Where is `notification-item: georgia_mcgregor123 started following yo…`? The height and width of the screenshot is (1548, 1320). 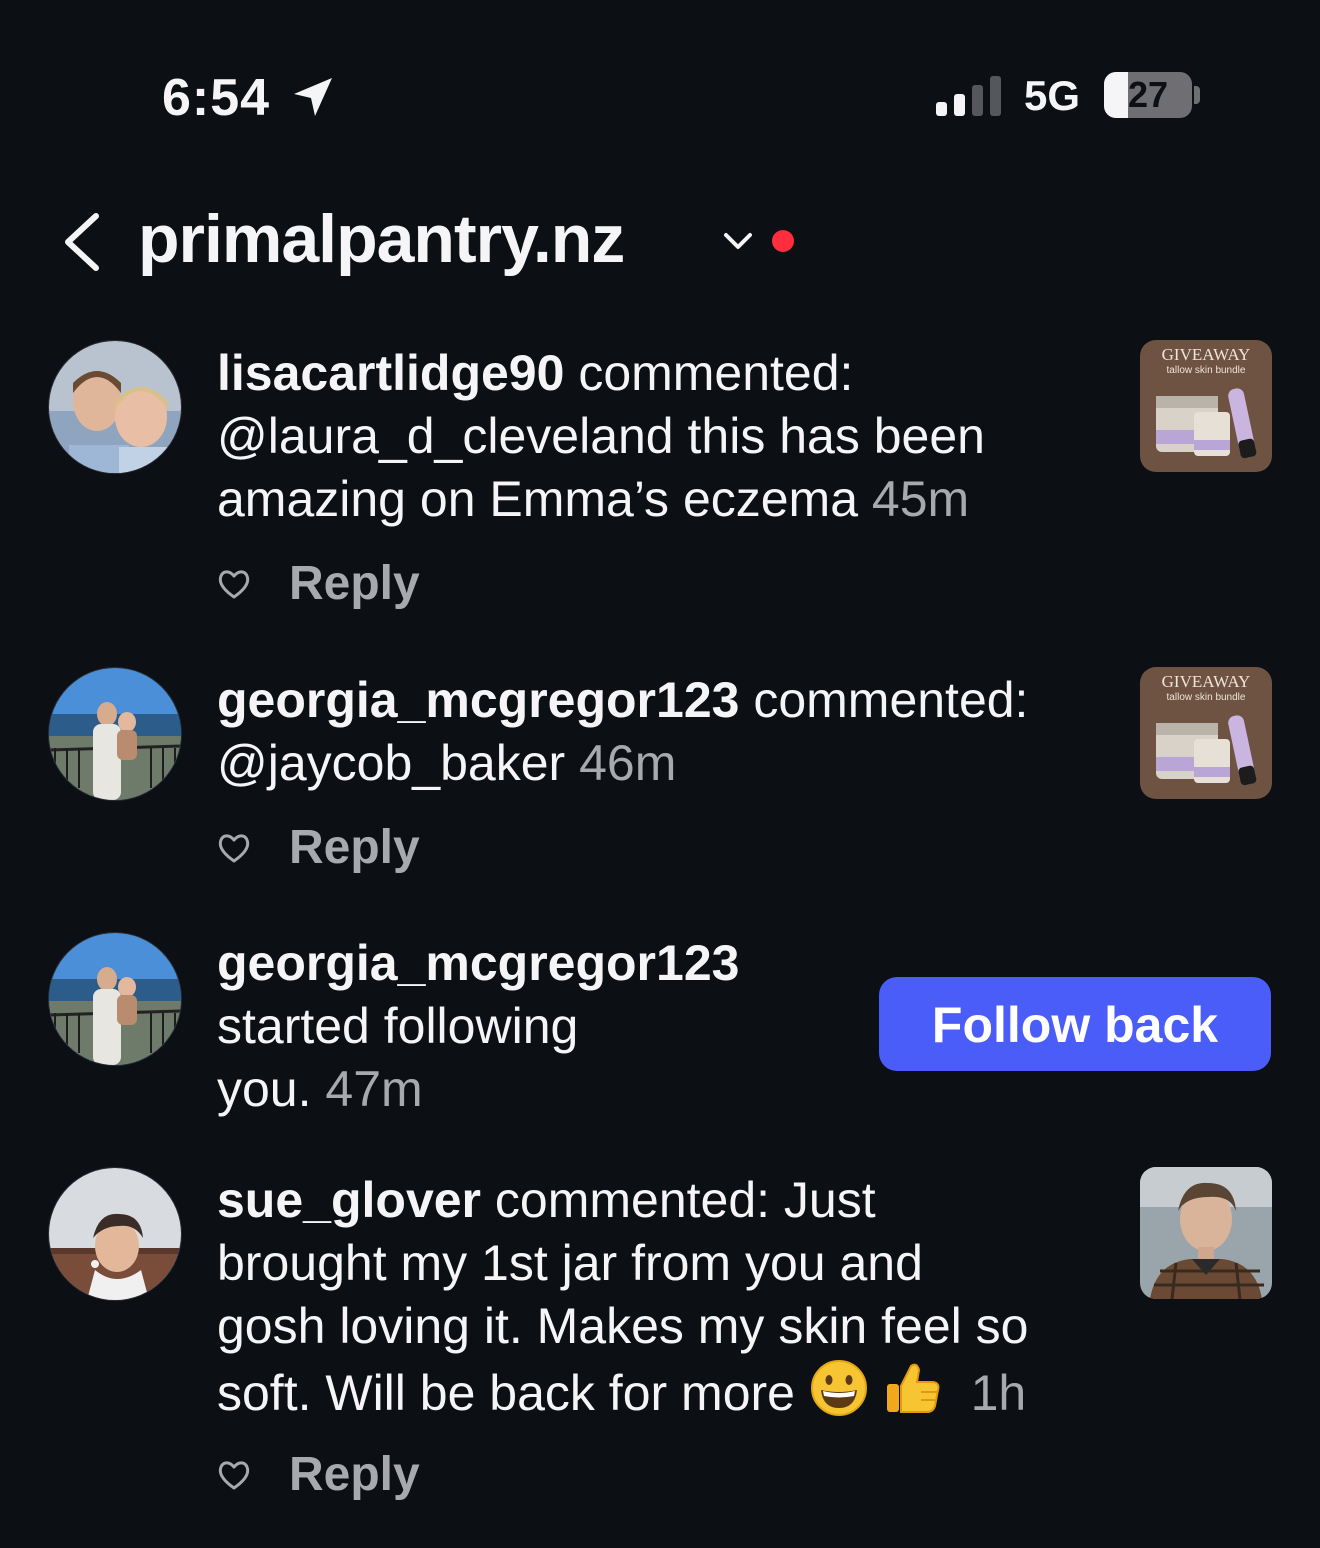
notification-item: georgia_mcgregor123 started following yo… is located at coordinates (660, 1035).